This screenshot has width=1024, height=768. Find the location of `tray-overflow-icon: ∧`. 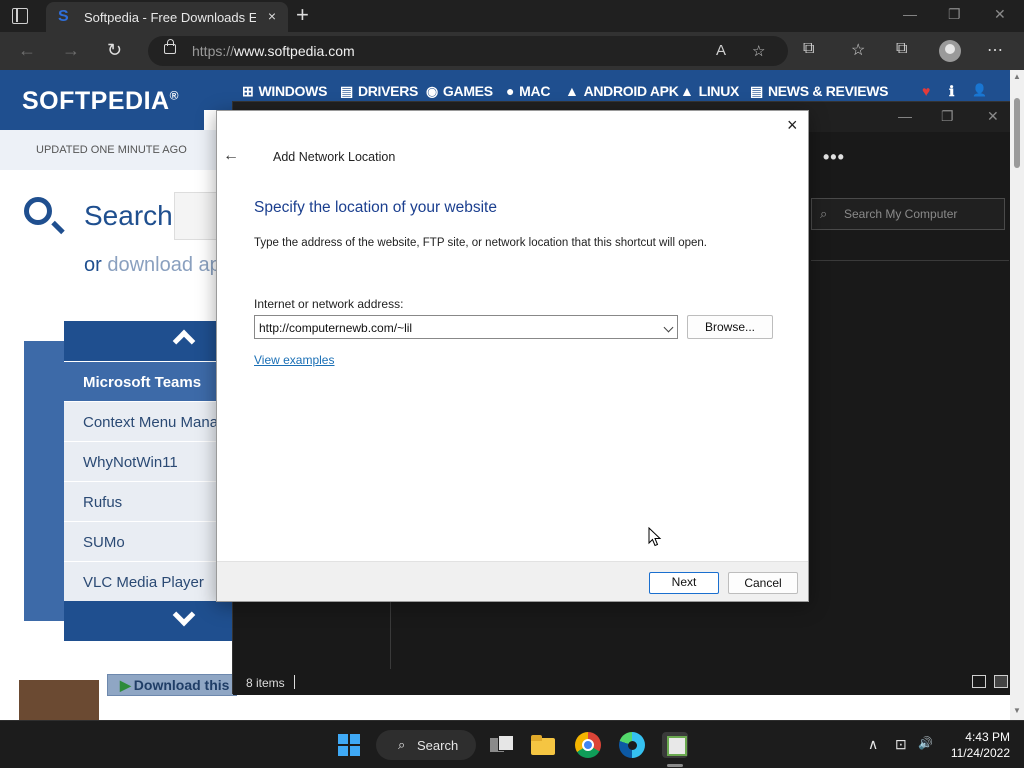

tray-overflow-icon: ∧ is located at coordinates (873, 744).